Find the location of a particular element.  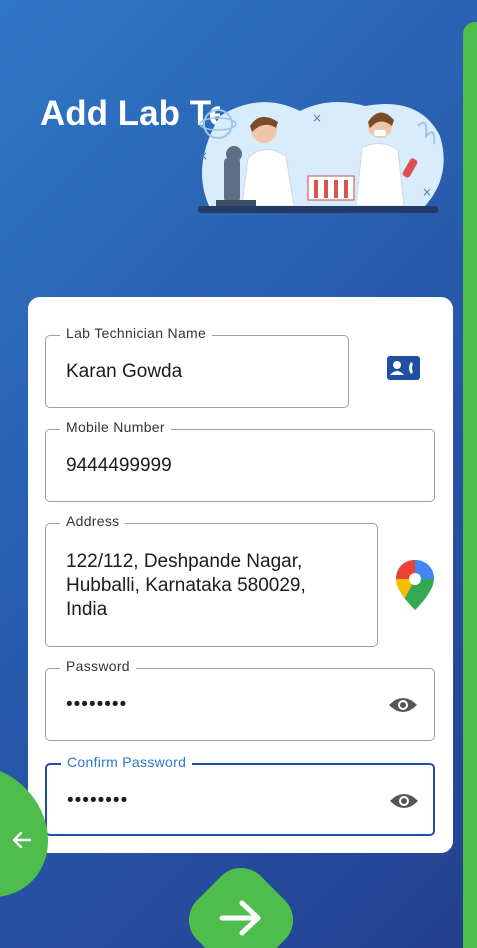

confirm-password-label: Confirm Password is located at coordinates (127, 762).